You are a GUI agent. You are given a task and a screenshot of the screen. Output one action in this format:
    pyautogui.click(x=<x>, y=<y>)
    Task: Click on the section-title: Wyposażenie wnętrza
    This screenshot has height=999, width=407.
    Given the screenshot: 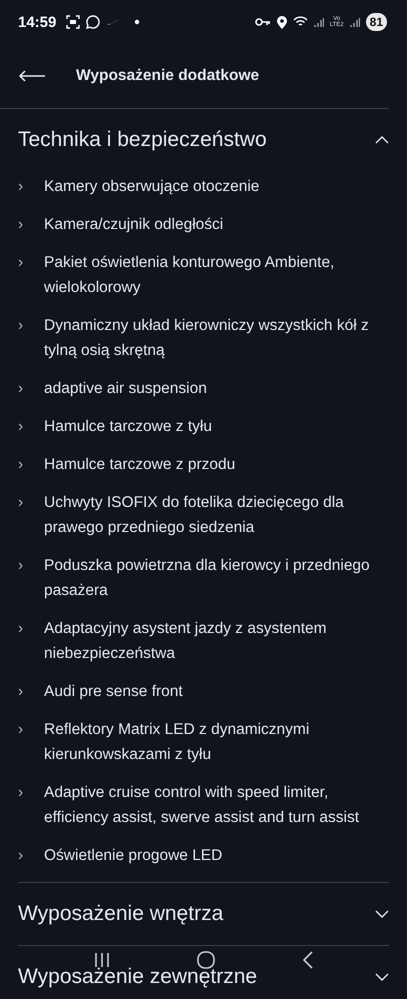 What is the action you would take?
    pyautogui.click(x=121, y=914)
    